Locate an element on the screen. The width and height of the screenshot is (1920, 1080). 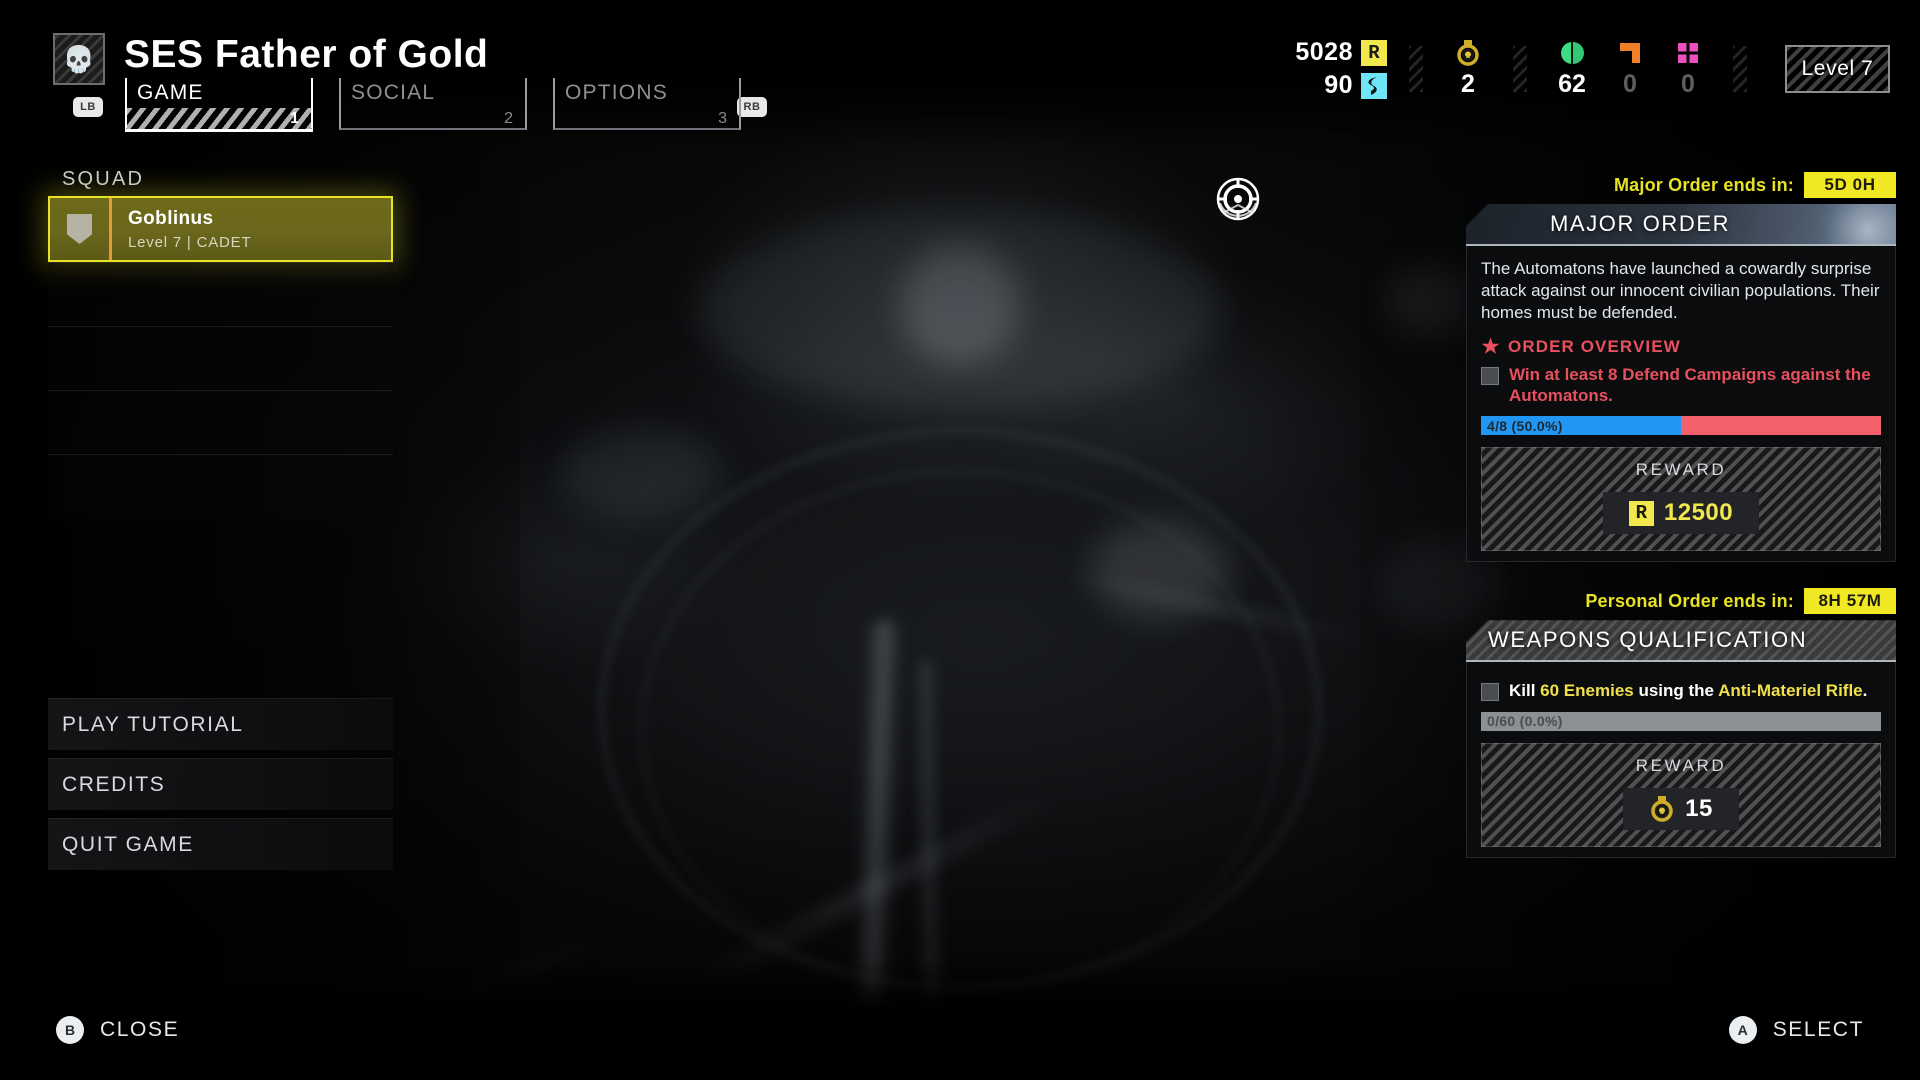
super-sample-icon is located at coordinates (1374, 85).